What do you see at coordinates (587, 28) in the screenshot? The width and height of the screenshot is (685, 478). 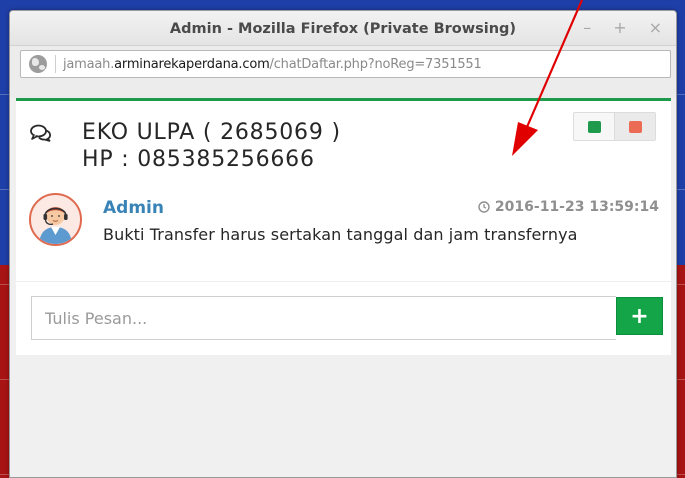 I see `minimize-button: –` at bounding box center [587, 28].